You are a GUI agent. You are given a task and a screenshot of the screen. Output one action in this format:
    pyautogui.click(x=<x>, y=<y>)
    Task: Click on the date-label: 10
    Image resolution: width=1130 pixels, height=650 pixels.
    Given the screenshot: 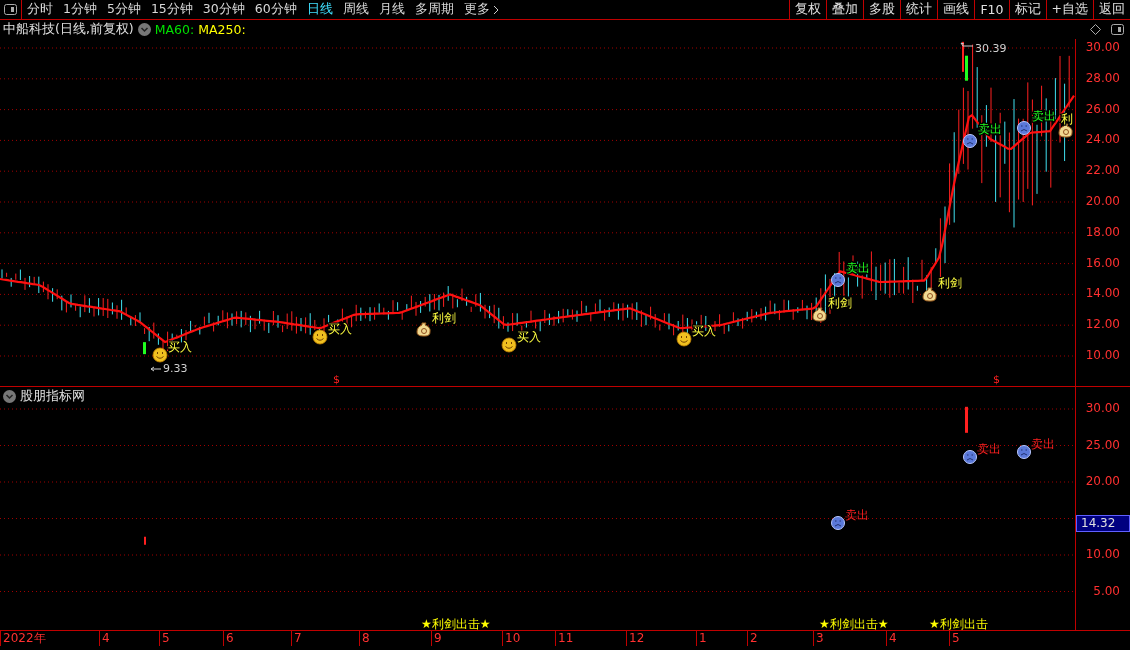 What is the action you would take?
    pyautogui.click(x=511, y=638)
    